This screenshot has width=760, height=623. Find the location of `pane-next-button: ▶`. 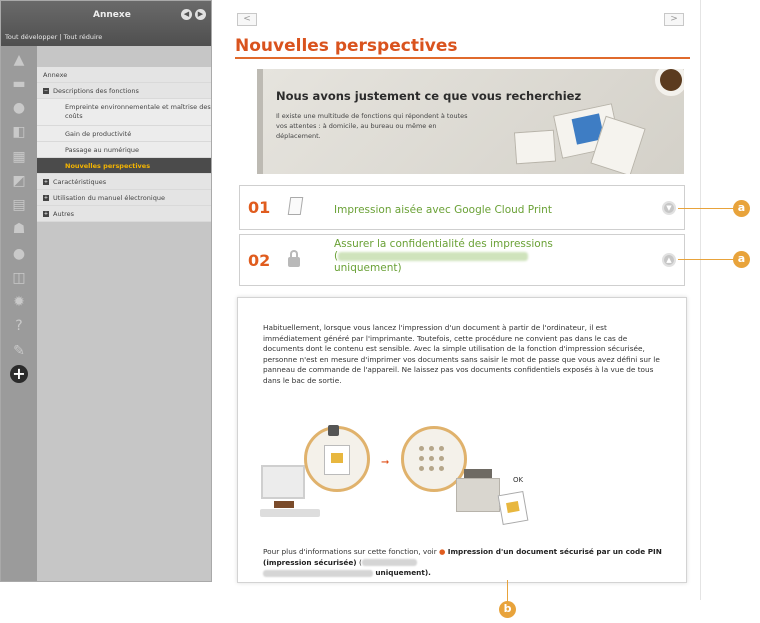

pane-next-button: ▶ is located at coordinates (200, 14).